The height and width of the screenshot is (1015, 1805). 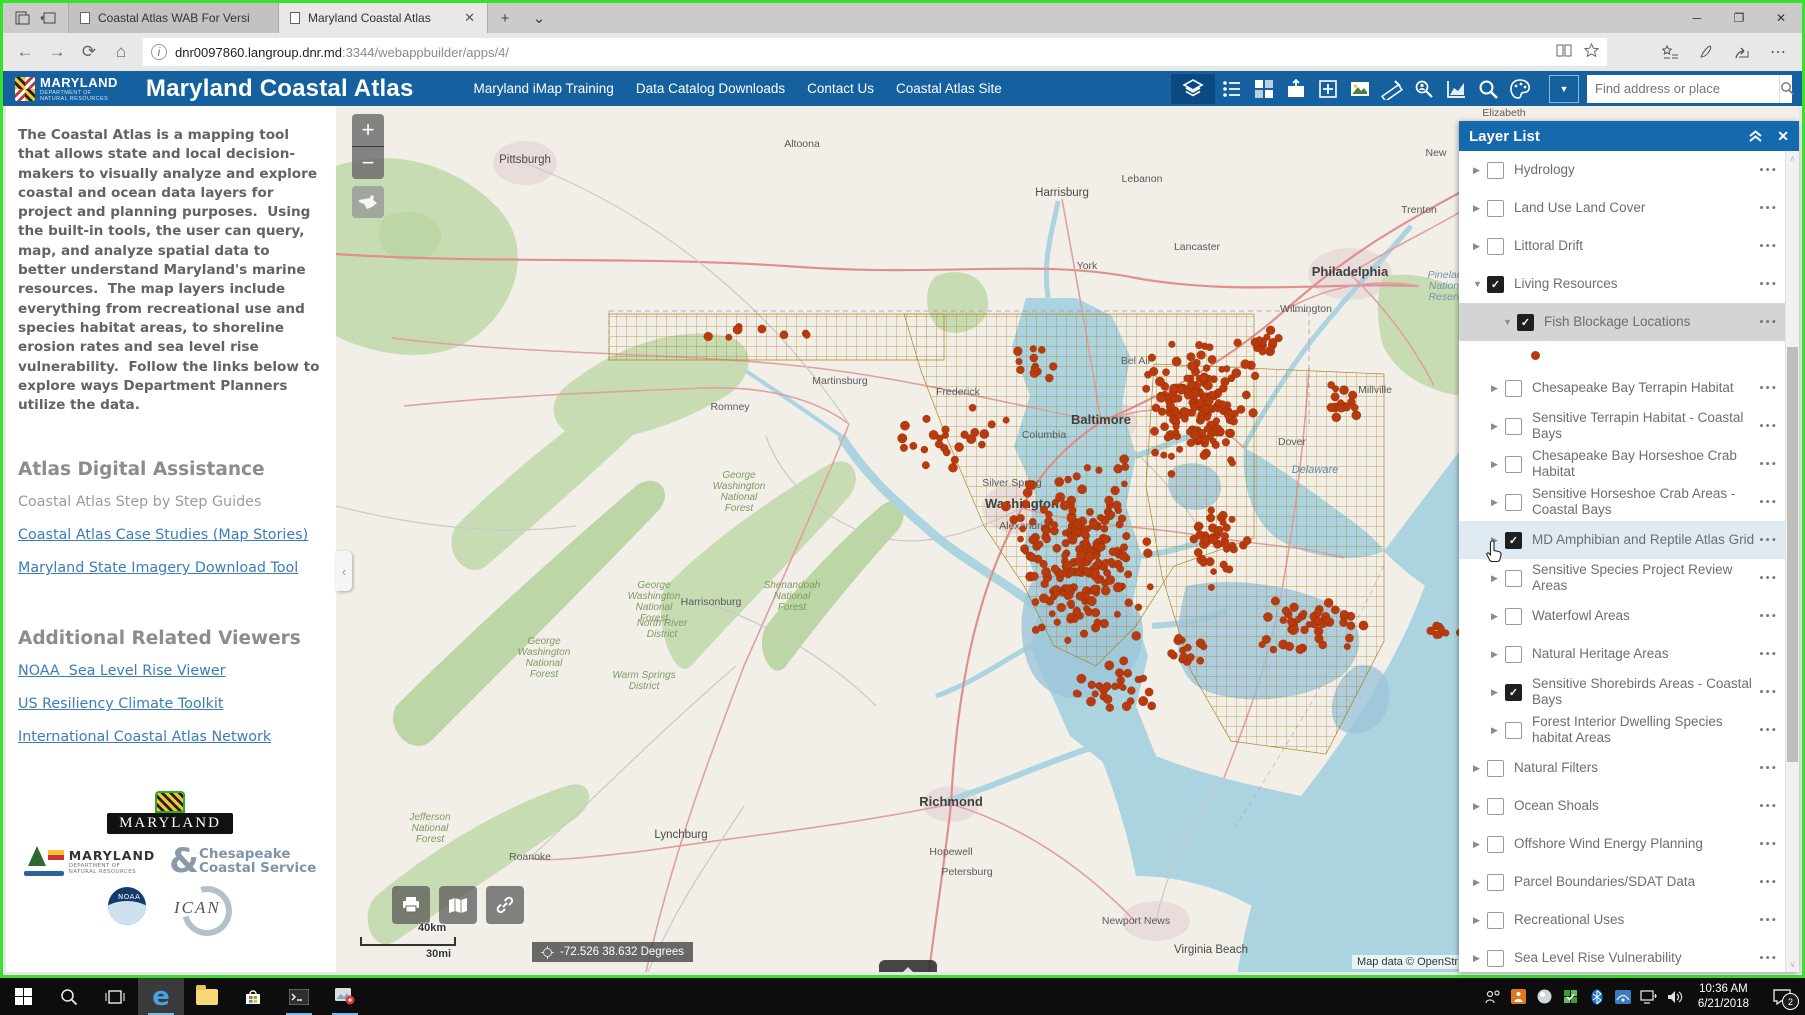 What do you see at coordinates (1564, 52) in the screenshot?
I see `reading-view-icon` at bounding box center [1564, 52].